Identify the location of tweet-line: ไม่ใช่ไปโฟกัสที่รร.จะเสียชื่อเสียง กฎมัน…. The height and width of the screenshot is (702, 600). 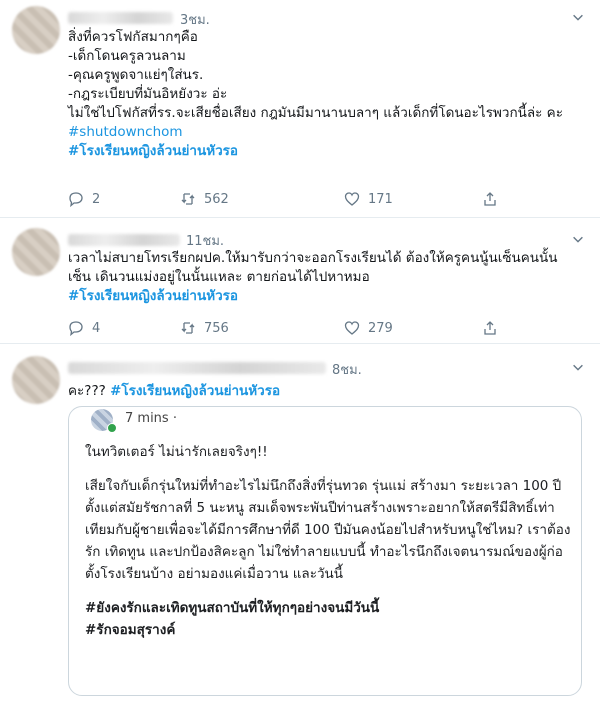
(315, 113).